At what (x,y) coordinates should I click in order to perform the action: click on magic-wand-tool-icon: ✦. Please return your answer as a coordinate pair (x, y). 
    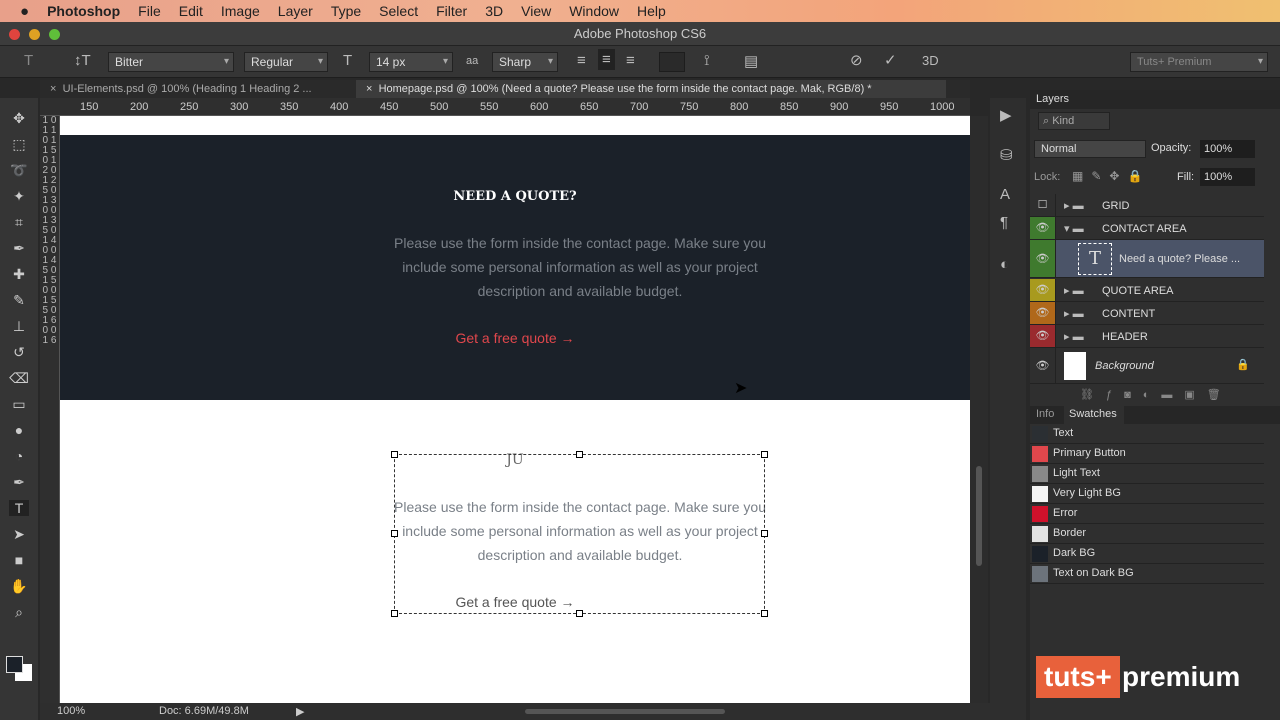
    Looking at the image, I should click on (19, 196).